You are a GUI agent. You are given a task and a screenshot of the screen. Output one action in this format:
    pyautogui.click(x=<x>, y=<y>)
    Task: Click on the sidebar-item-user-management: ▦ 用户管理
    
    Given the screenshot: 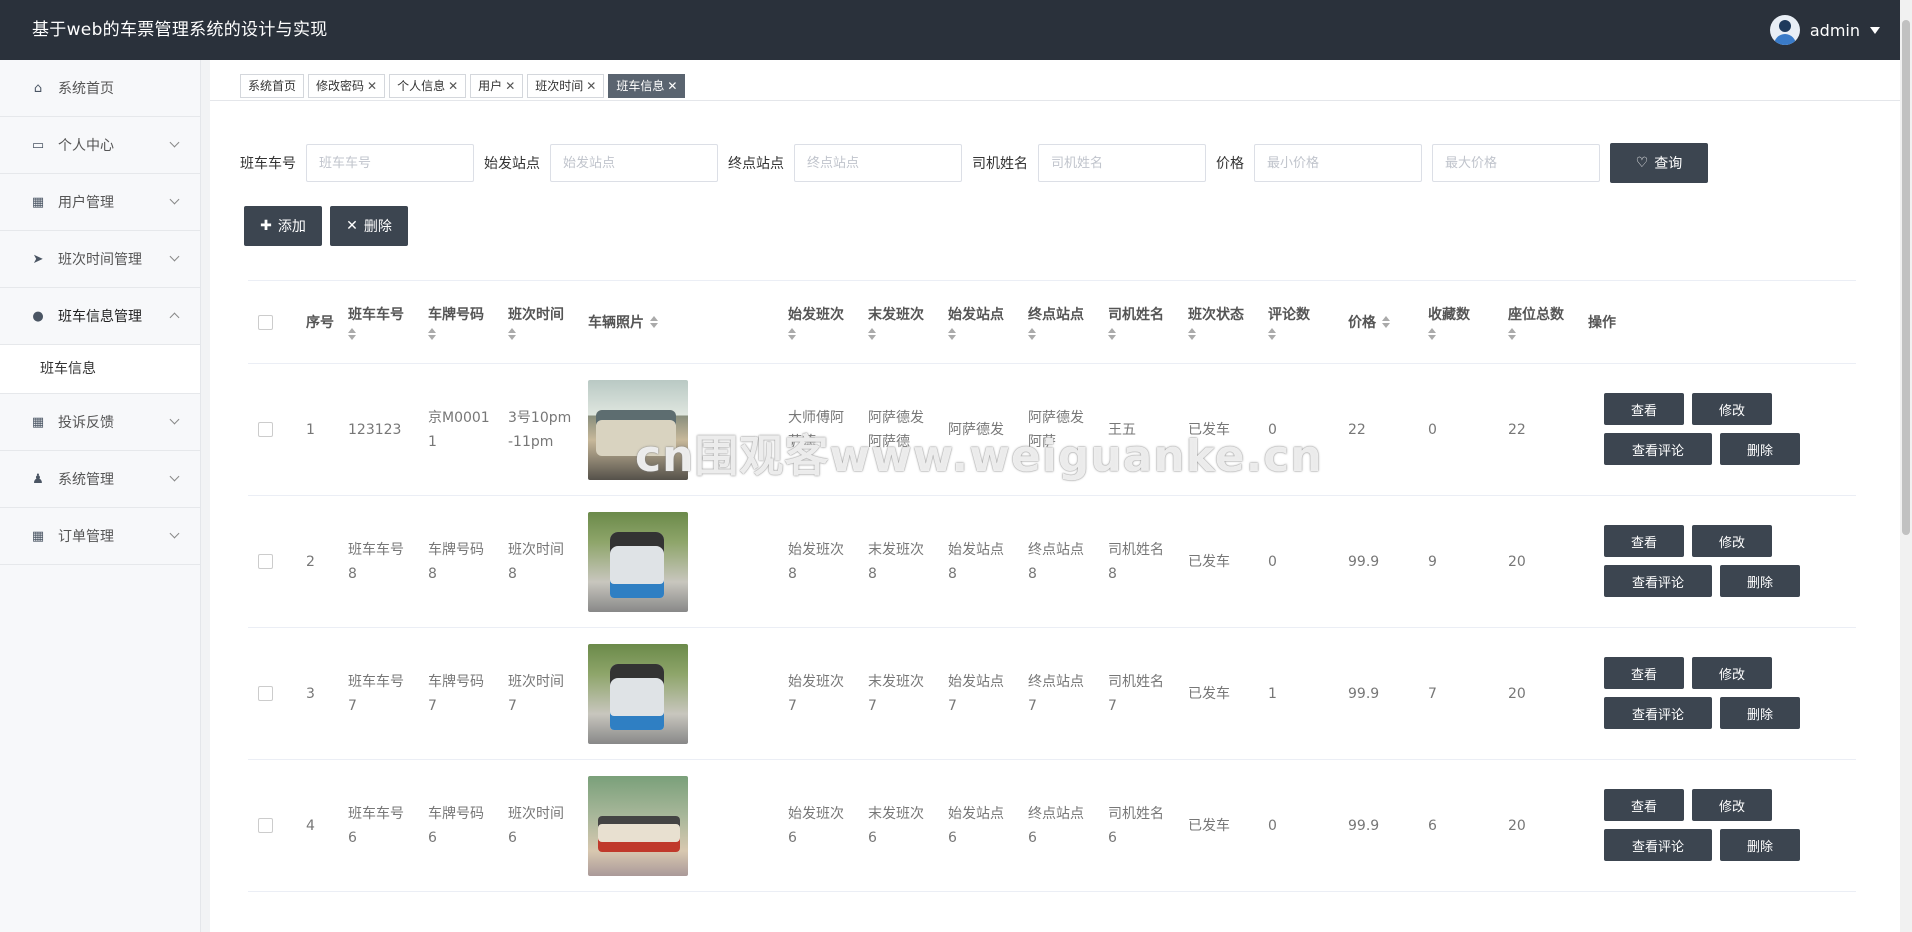 What is the action you would take?
    pyautogui.click(x=100, y=202)
    